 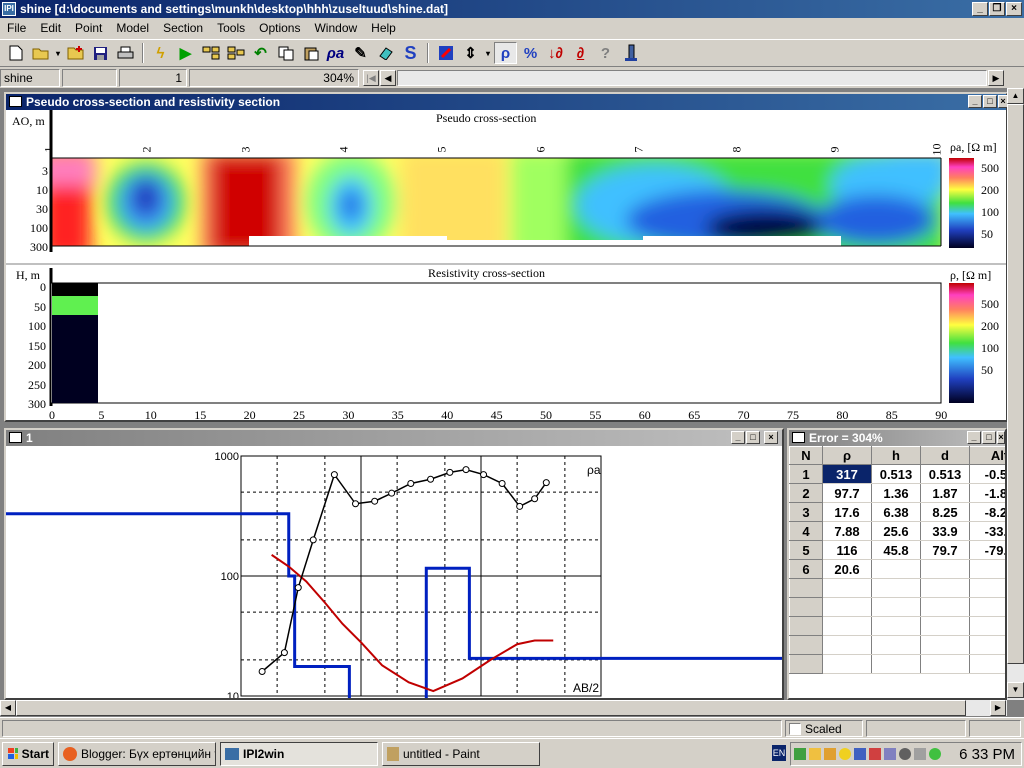 I want to click on table-row: 317.66.388.25-8.25, so click(x=897, y=512).